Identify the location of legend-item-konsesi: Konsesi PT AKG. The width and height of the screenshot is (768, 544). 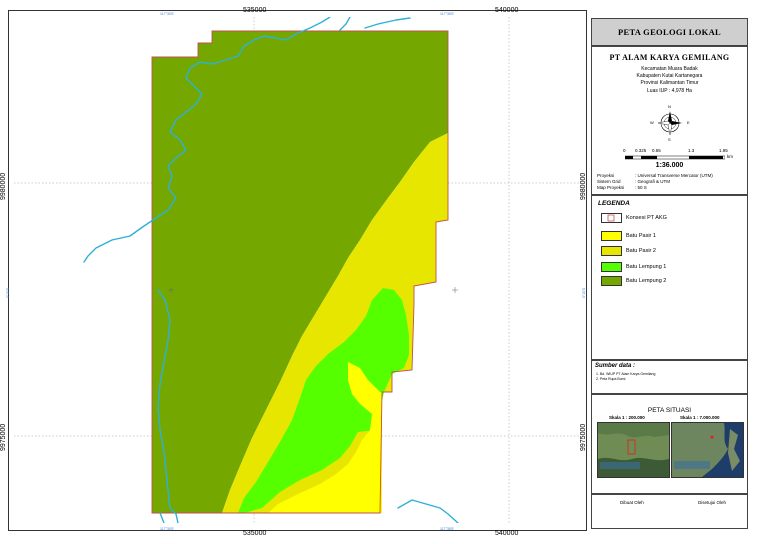
(634, 218).